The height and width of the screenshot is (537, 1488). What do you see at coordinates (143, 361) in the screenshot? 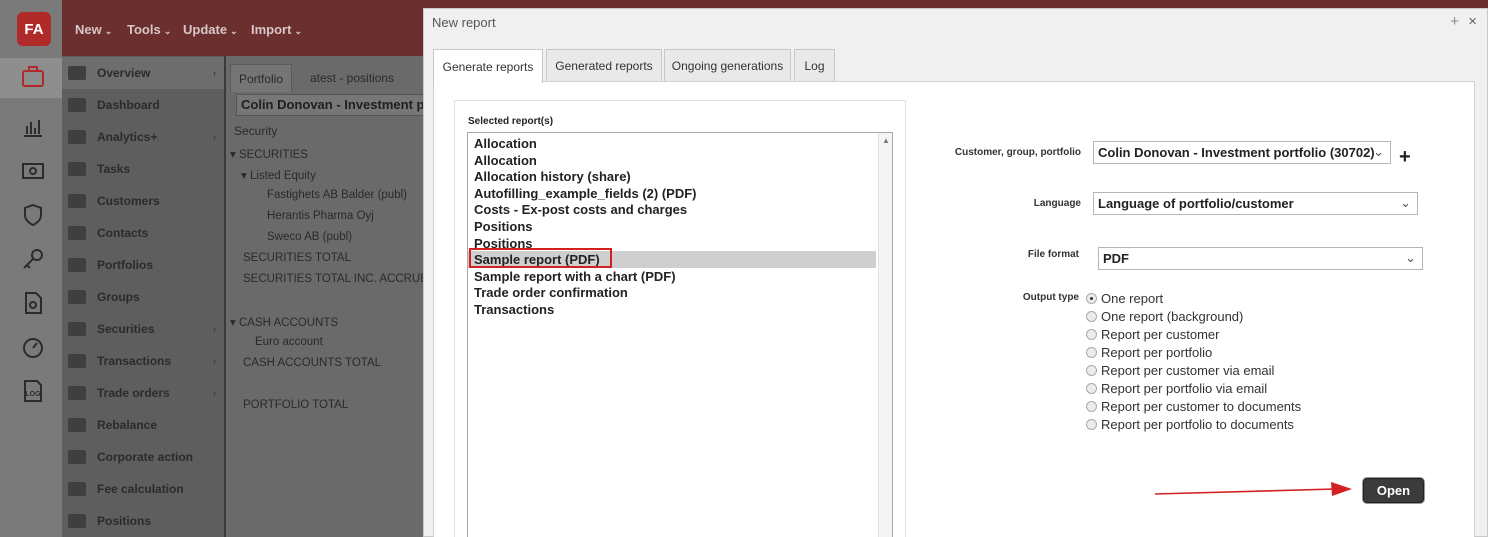
I see `sidebar-item-transactions: Transactions ›` at bounding box center [143, 361].